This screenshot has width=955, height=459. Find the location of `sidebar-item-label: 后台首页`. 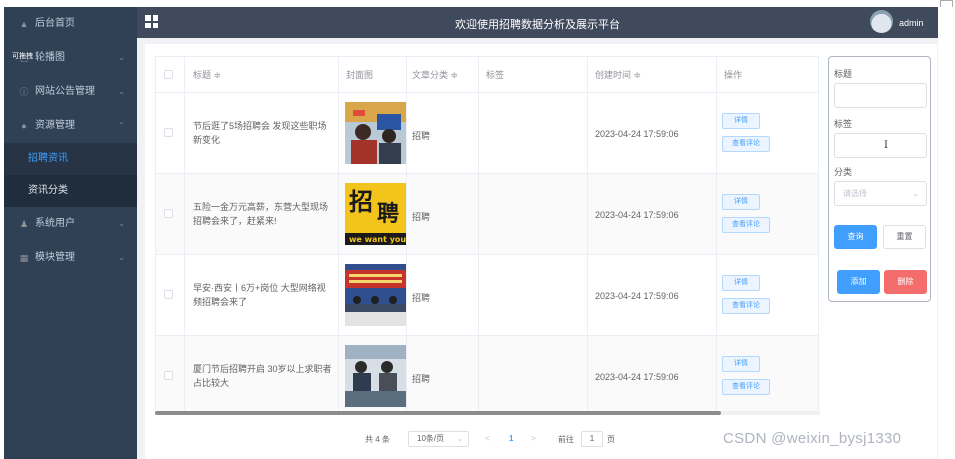

sidebar-item-label: 后台首页 is located at coordinates (55, 23).